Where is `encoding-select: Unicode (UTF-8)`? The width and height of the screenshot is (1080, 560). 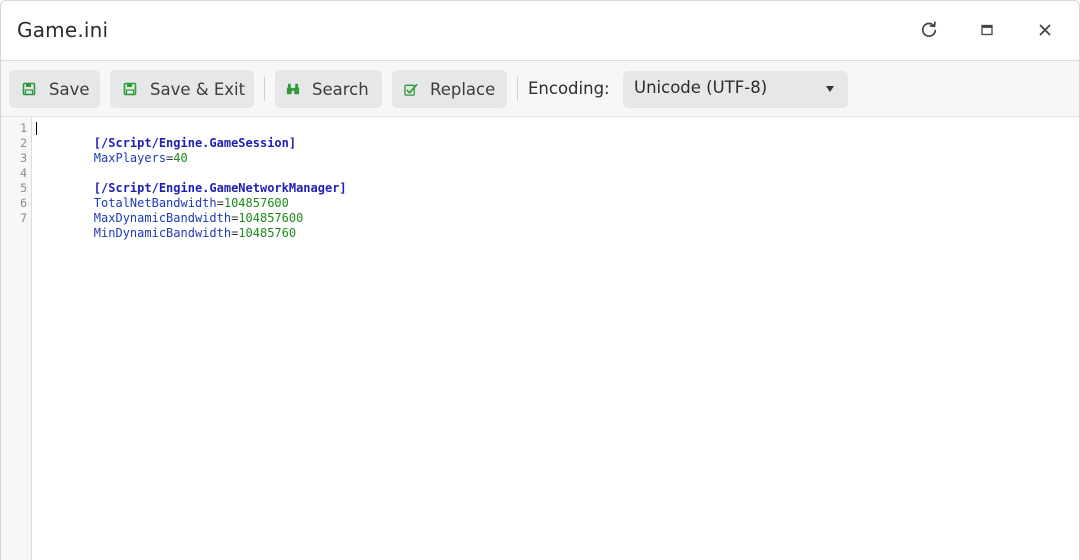 encoding-select: Unicode (UTF-8) is located at coordinates (735, 89).